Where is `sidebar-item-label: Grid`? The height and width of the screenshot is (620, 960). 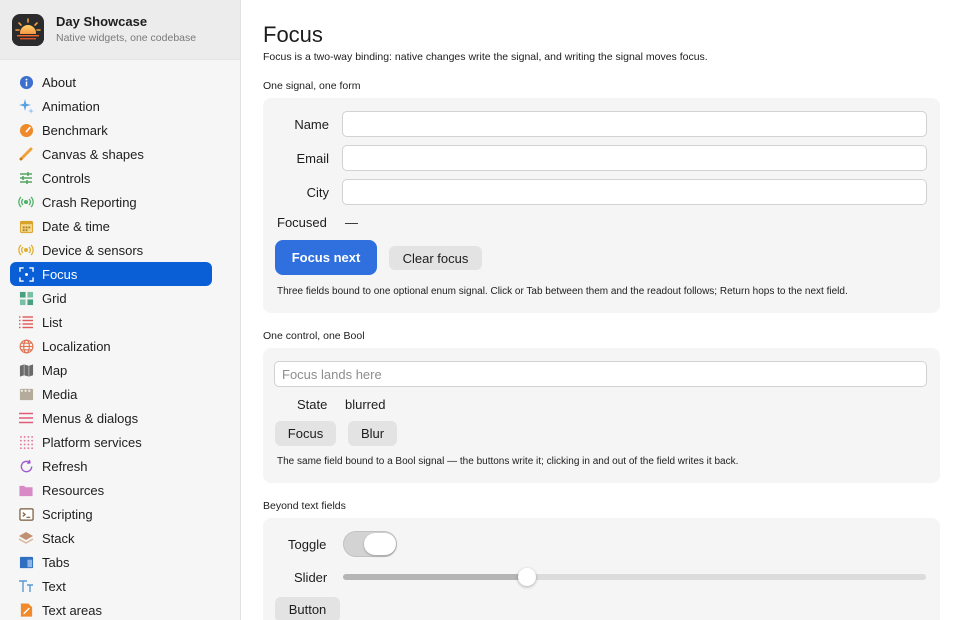 sidebar-item-label: Grid is located at coordinates (54, 298).